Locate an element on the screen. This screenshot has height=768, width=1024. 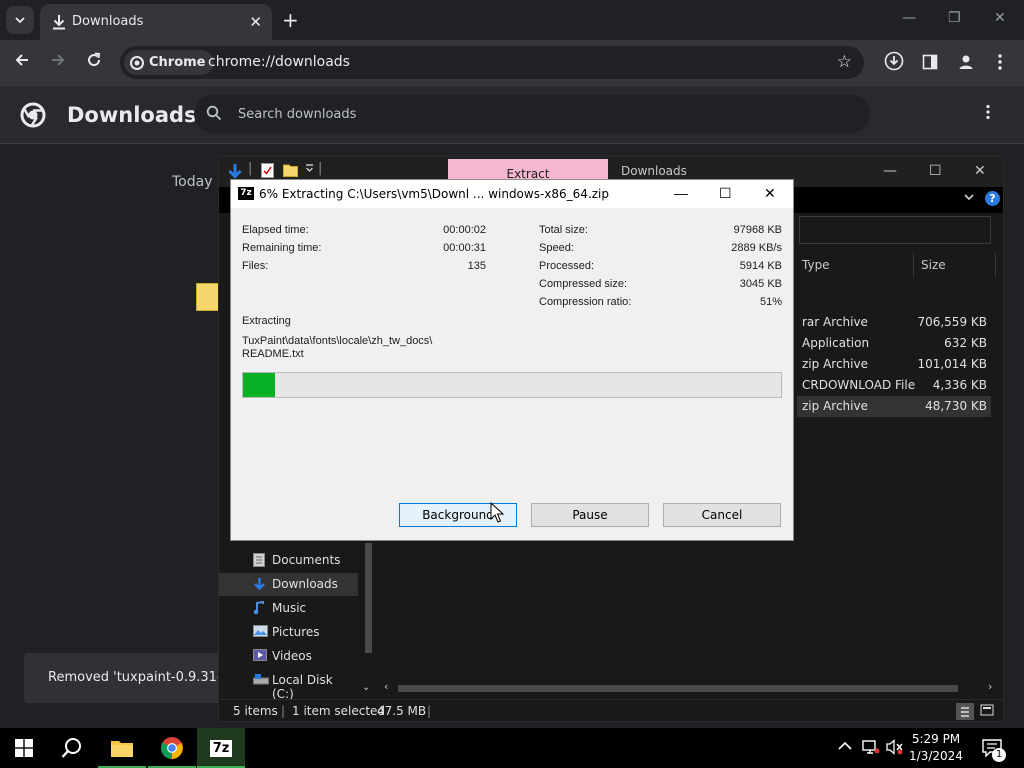
forward-button is located at coordinates (58, 62).